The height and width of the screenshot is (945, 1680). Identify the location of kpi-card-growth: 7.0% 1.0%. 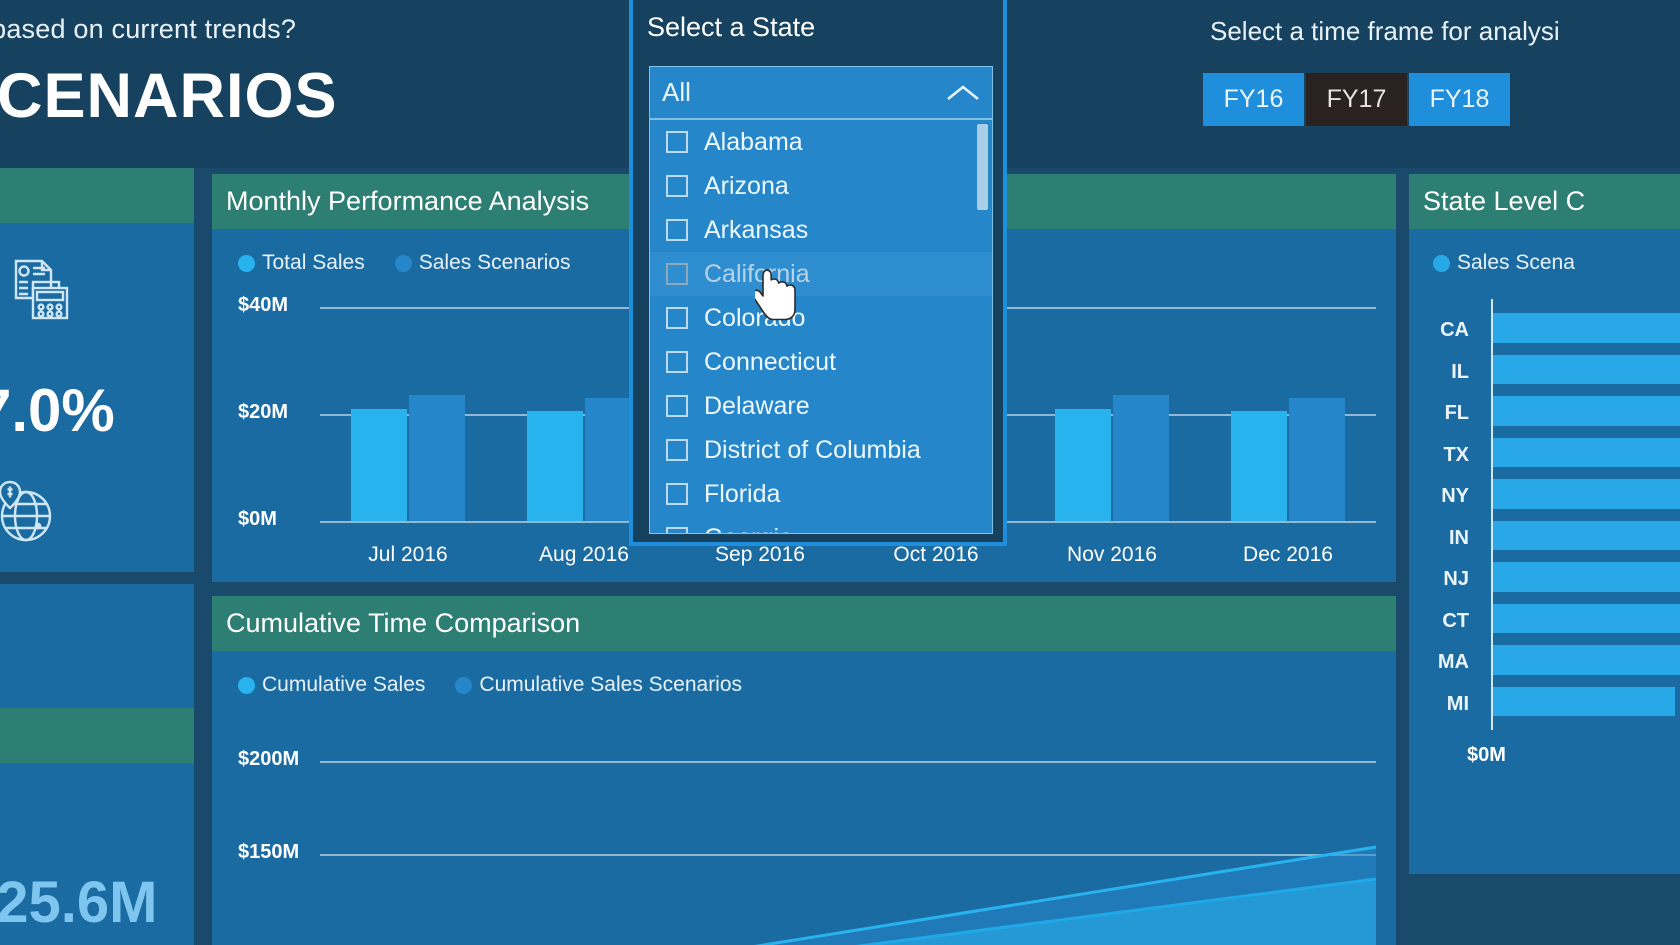
(97, 412).